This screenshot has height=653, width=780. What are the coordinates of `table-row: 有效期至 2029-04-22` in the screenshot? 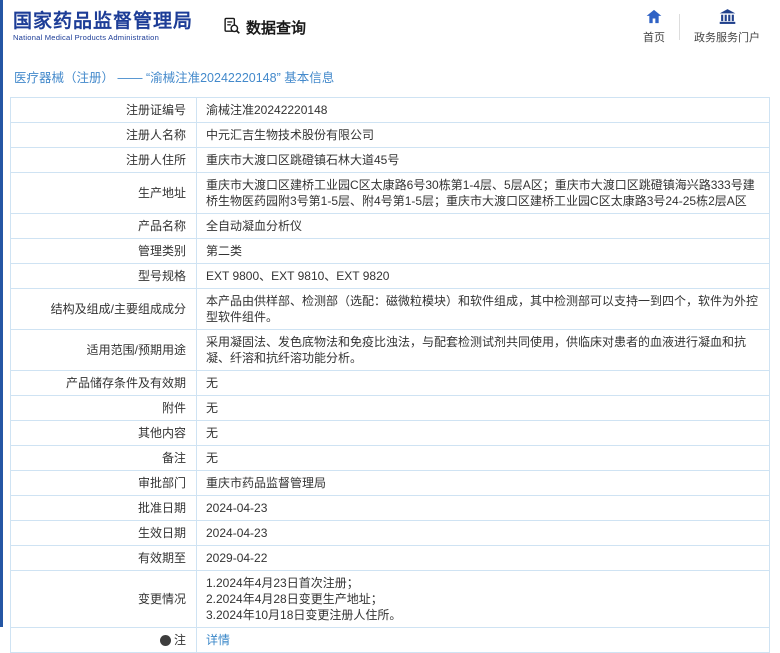 It's located at (390, 558).